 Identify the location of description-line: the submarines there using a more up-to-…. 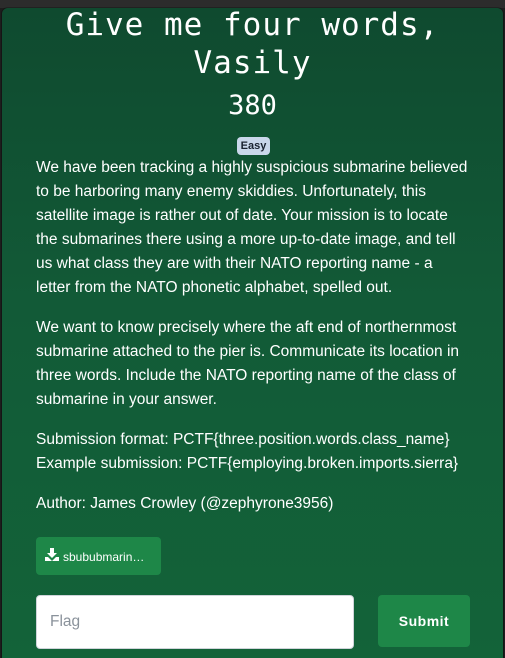
(246, 239).